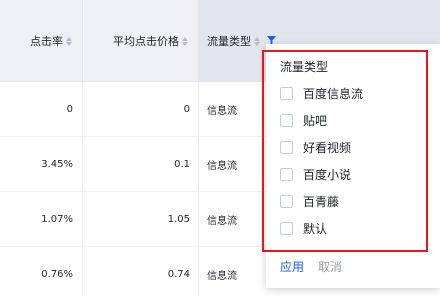 The image size is (440, 296). What do you see at coordinates (327, 148) in the screenshot?
I see `filter-option-label: 好看视频` at bounding box center [327, 148].